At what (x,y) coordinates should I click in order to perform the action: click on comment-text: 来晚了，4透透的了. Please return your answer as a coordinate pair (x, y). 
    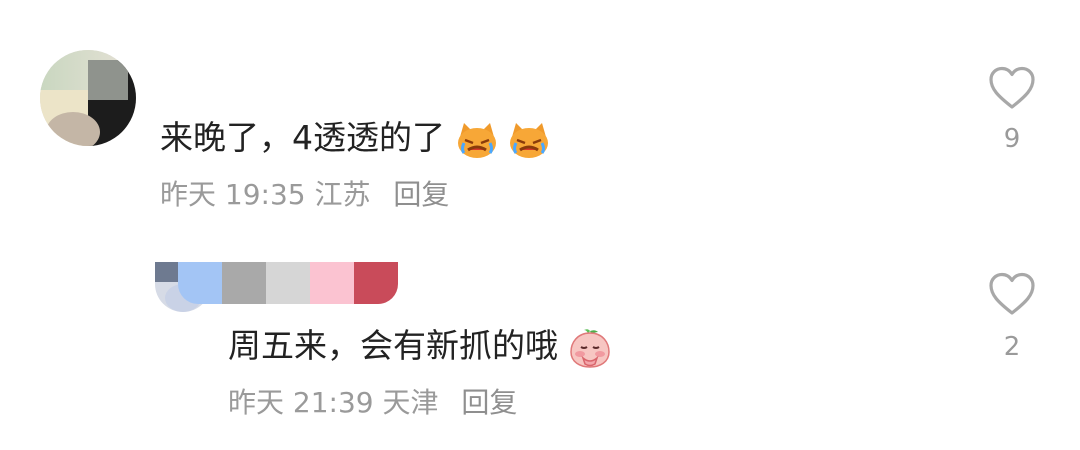
    Looking at the image, I should click on (302, 137).